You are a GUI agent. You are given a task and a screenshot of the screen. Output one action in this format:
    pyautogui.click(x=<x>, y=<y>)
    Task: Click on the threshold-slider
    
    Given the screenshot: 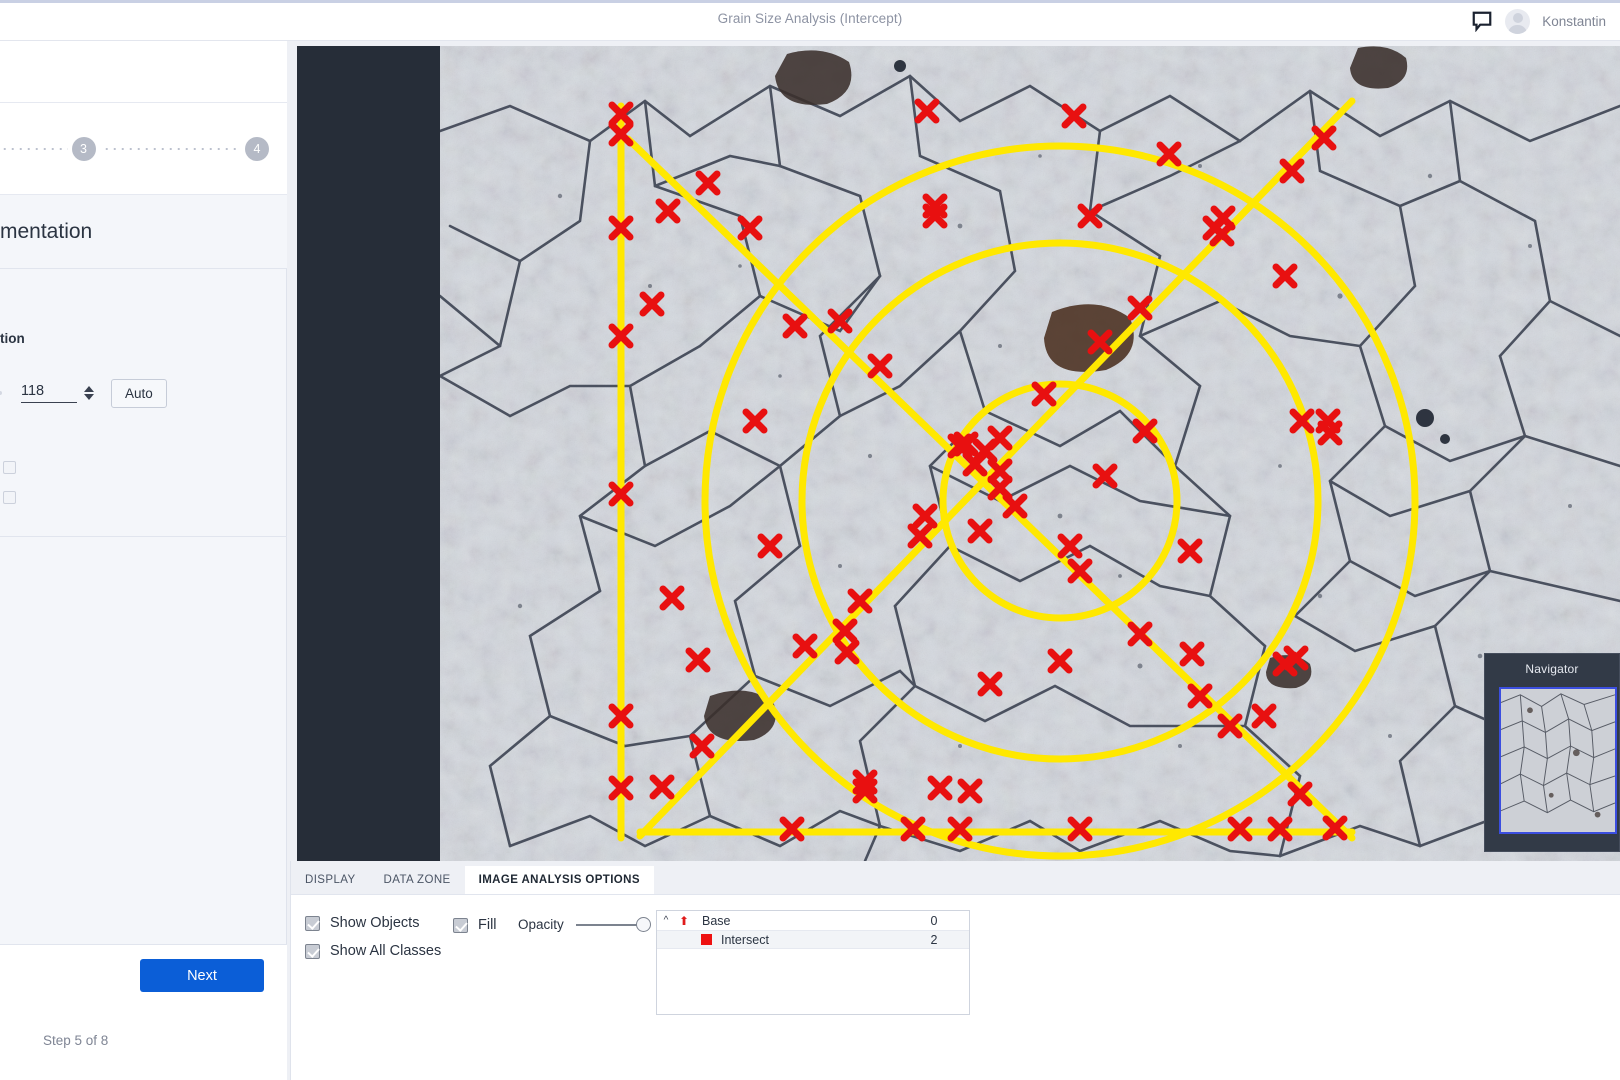 What is the action you would take?
    pyautogui.click(x=1, y=393)
    